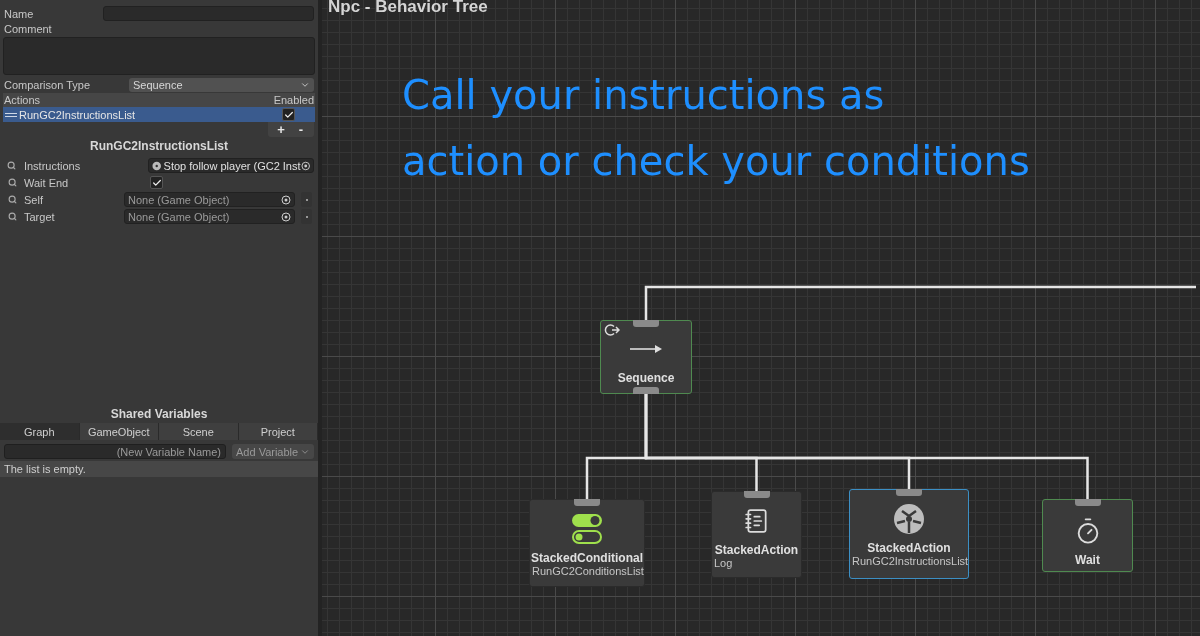  I want to click on task-node: Sequence, so click(646, 357).